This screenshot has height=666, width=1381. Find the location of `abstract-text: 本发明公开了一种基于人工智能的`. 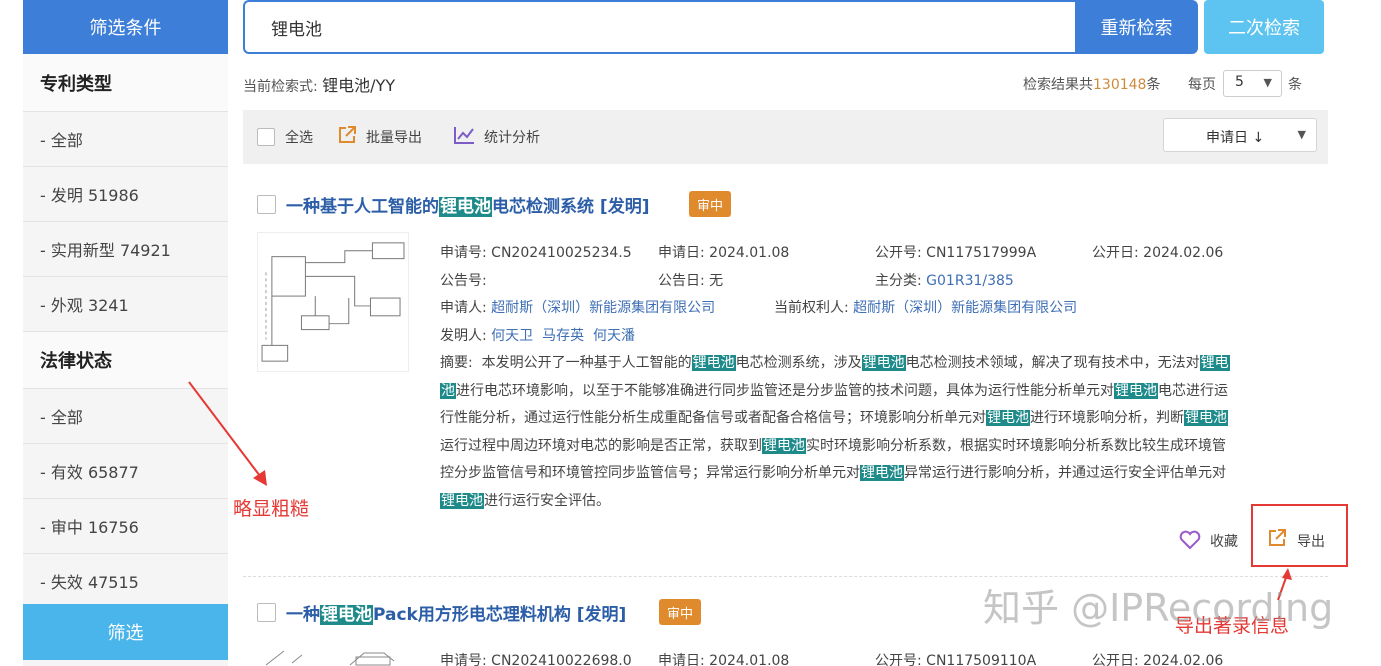

abstract-text: 本发明公开了一种基于人工智能的 is located at coordinates (586, 363).